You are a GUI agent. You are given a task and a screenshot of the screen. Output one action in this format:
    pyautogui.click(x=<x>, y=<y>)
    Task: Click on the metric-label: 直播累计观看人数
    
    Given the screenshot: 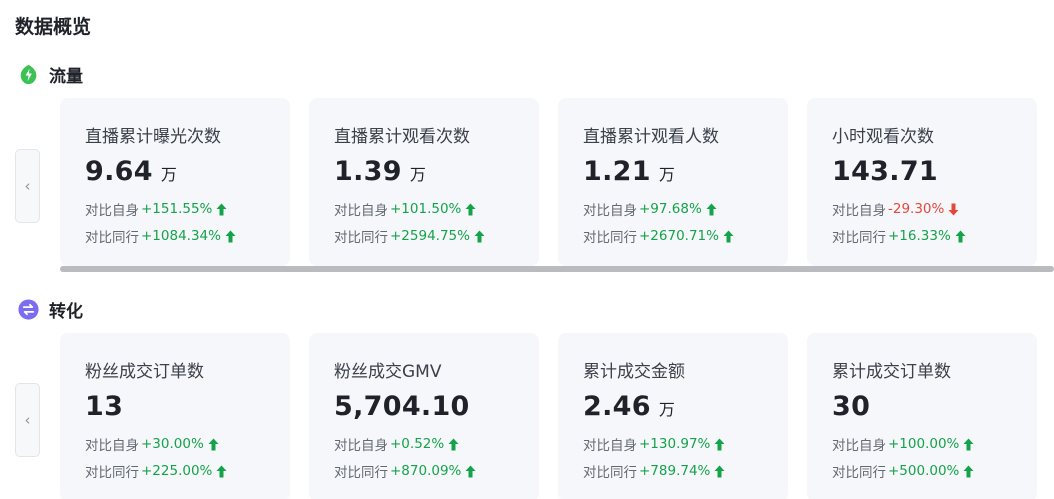 What is the action you would take?
    pyautogui.click(x=651, y=137)
    